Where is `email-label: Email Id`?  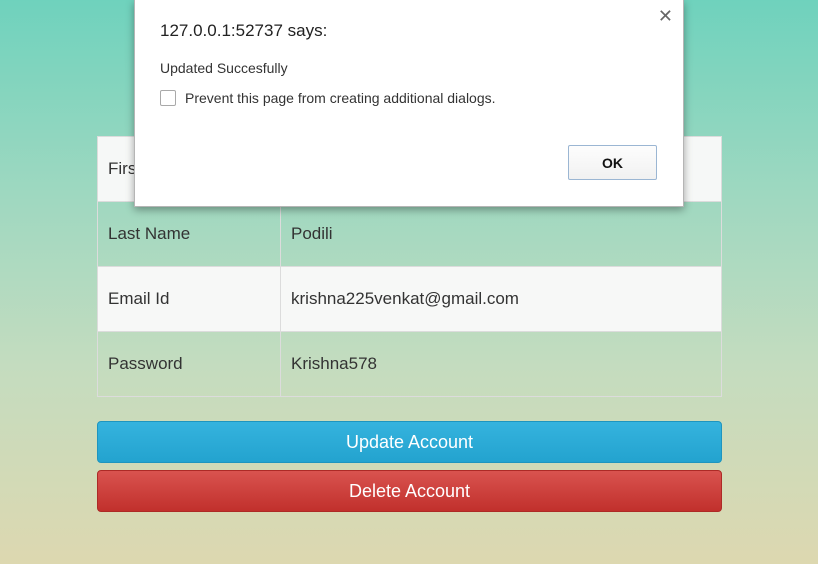 email-label: Email Id is located at coordinates (189, 299).